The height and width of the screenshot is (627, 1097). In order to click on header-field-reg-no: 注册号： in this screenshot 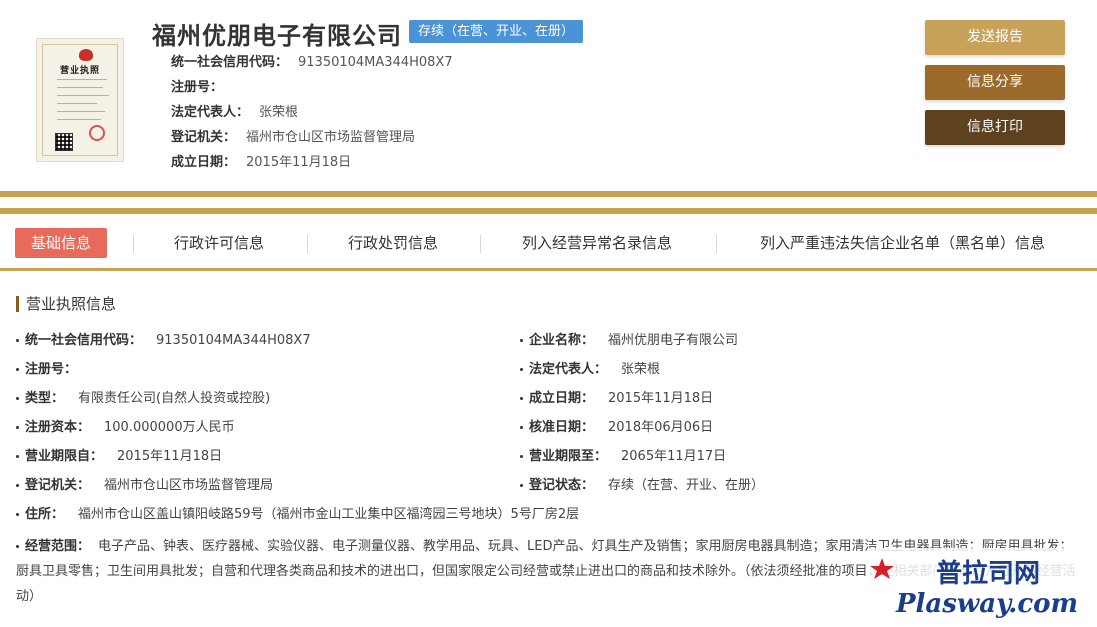, I will do `click(202, 85)`.